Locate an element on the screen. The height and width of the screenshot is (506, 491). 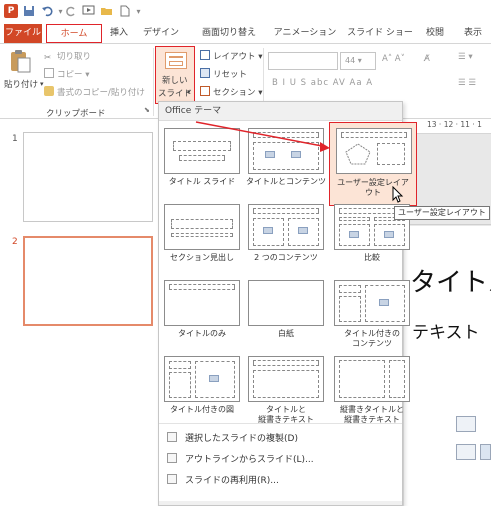
annotation-arrow is located at coordinates (262, 136).